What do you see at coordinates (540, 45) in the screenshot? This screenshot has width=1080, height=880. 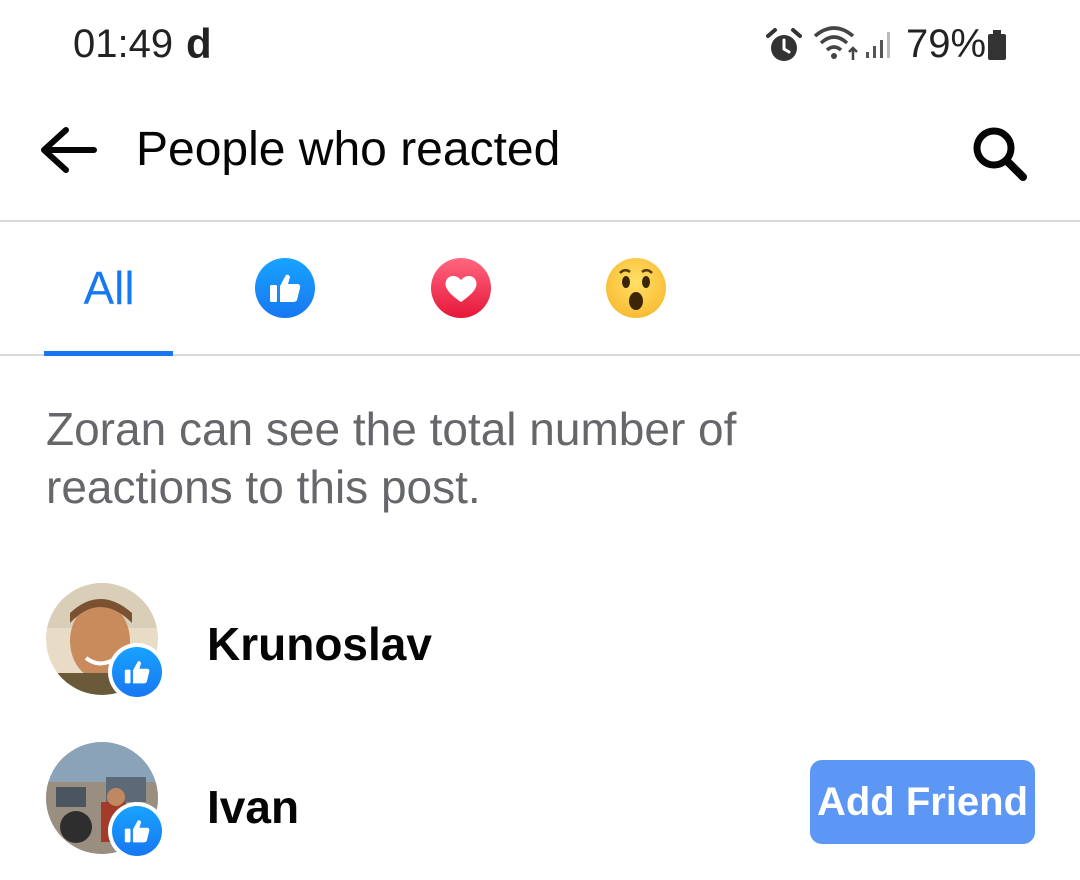 I see `status-bar: 01:49 d 79%` at bounding box center [540, 45].